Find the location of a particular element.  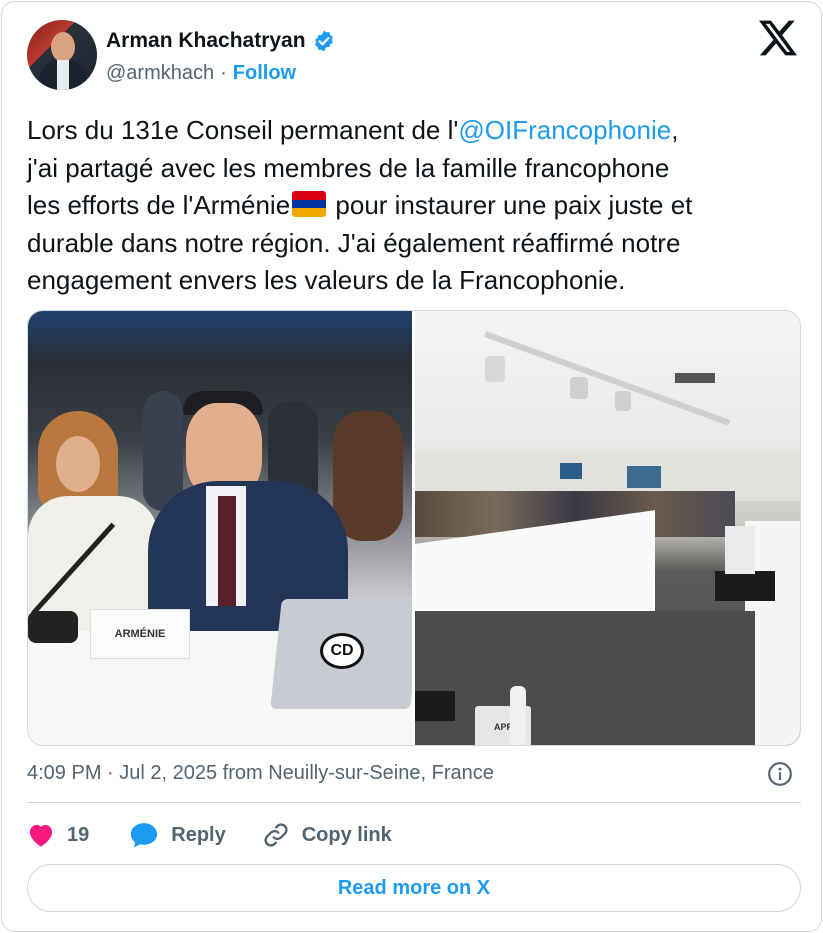

reply-label: Reply is located at coordinates (198, 834).